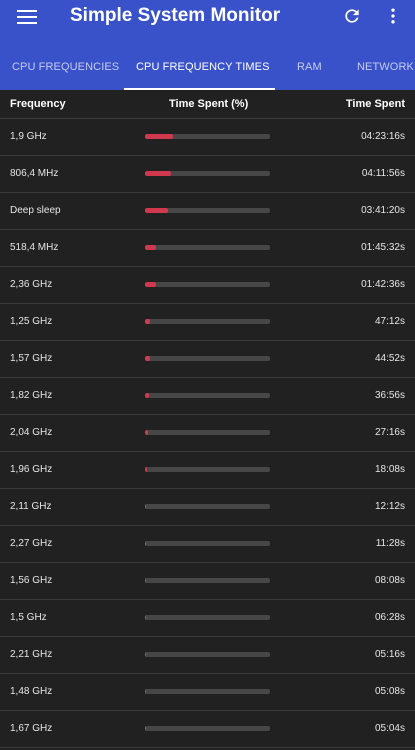  Describe the element at coordinates (389, 617) in the screenshot. I see `time-spent-value: 06:28s` at that location.